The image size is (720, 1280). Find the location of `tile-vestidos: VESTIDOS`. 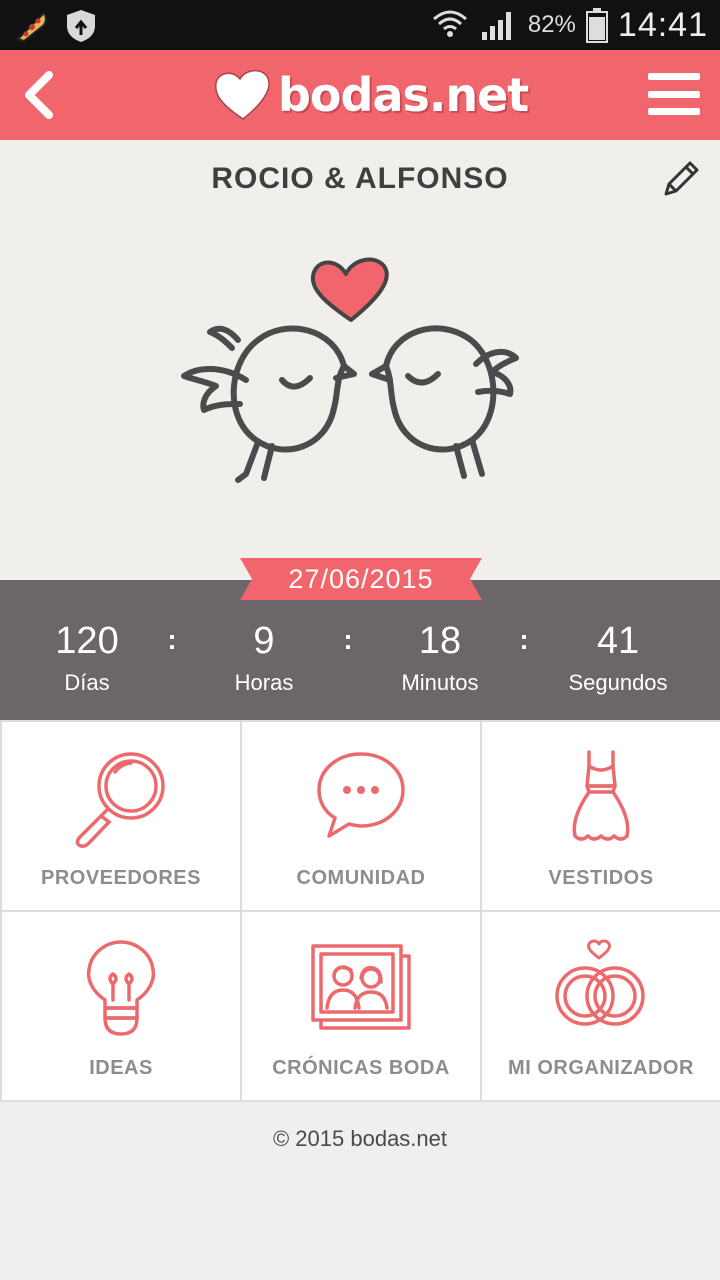

tile-vestidos: VESTIDOS is located at coordinates (601, 816).